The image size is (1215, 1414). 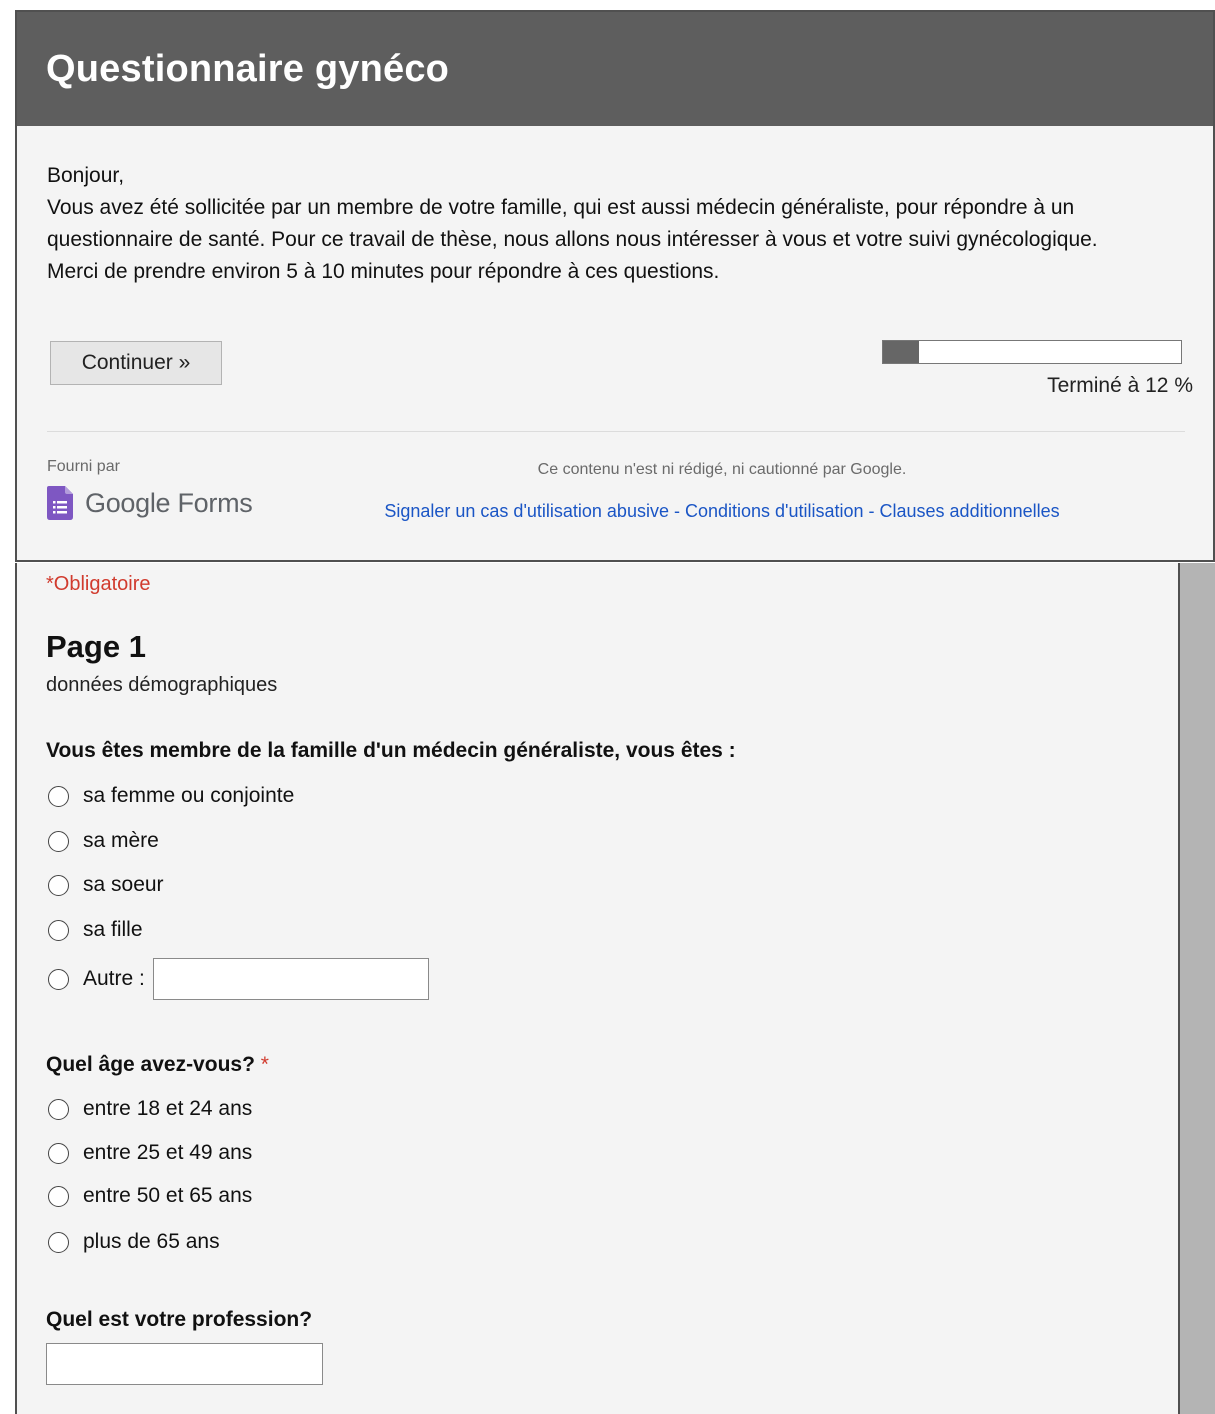 I want to click on option-label: sa mère, so click(x=121, y=840).